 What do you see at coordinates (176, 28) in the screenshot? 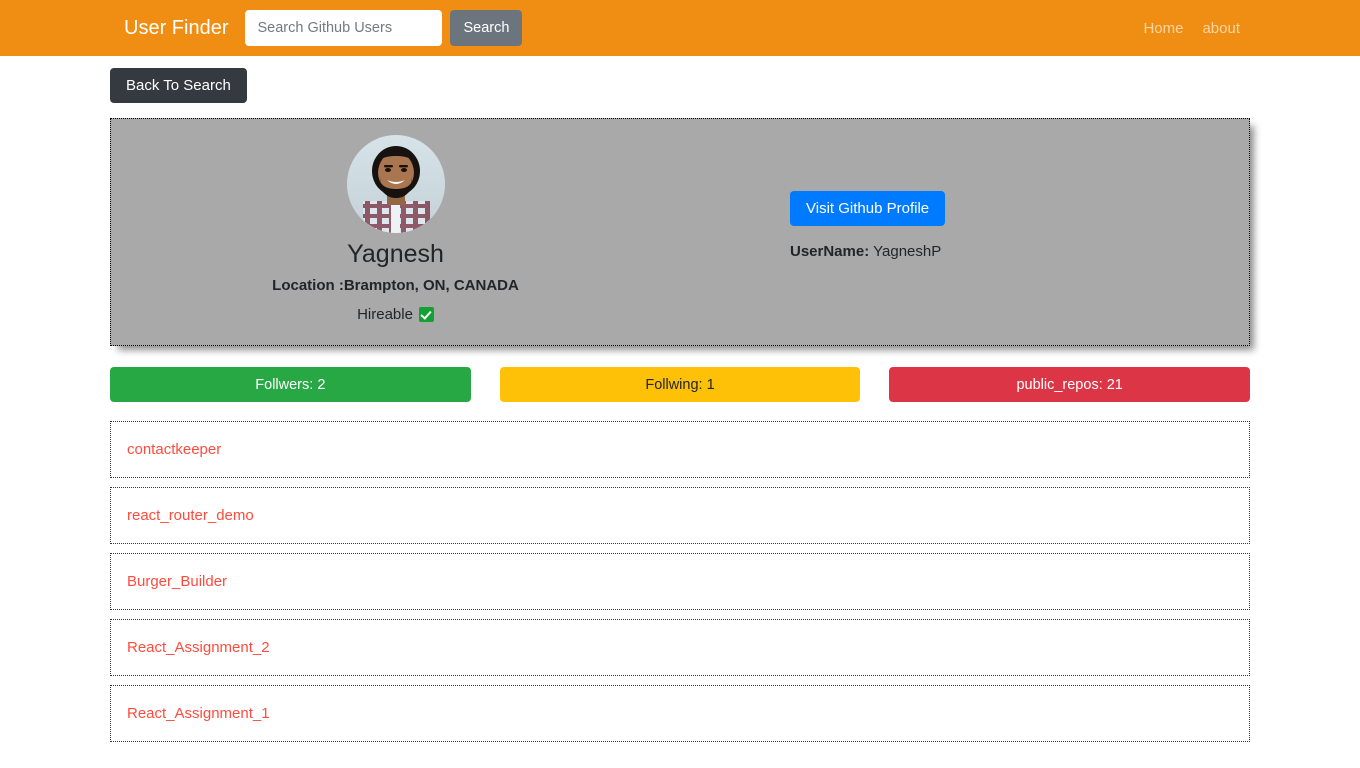
I see `app-brand: User Finder` at bounding box center [176, 28].